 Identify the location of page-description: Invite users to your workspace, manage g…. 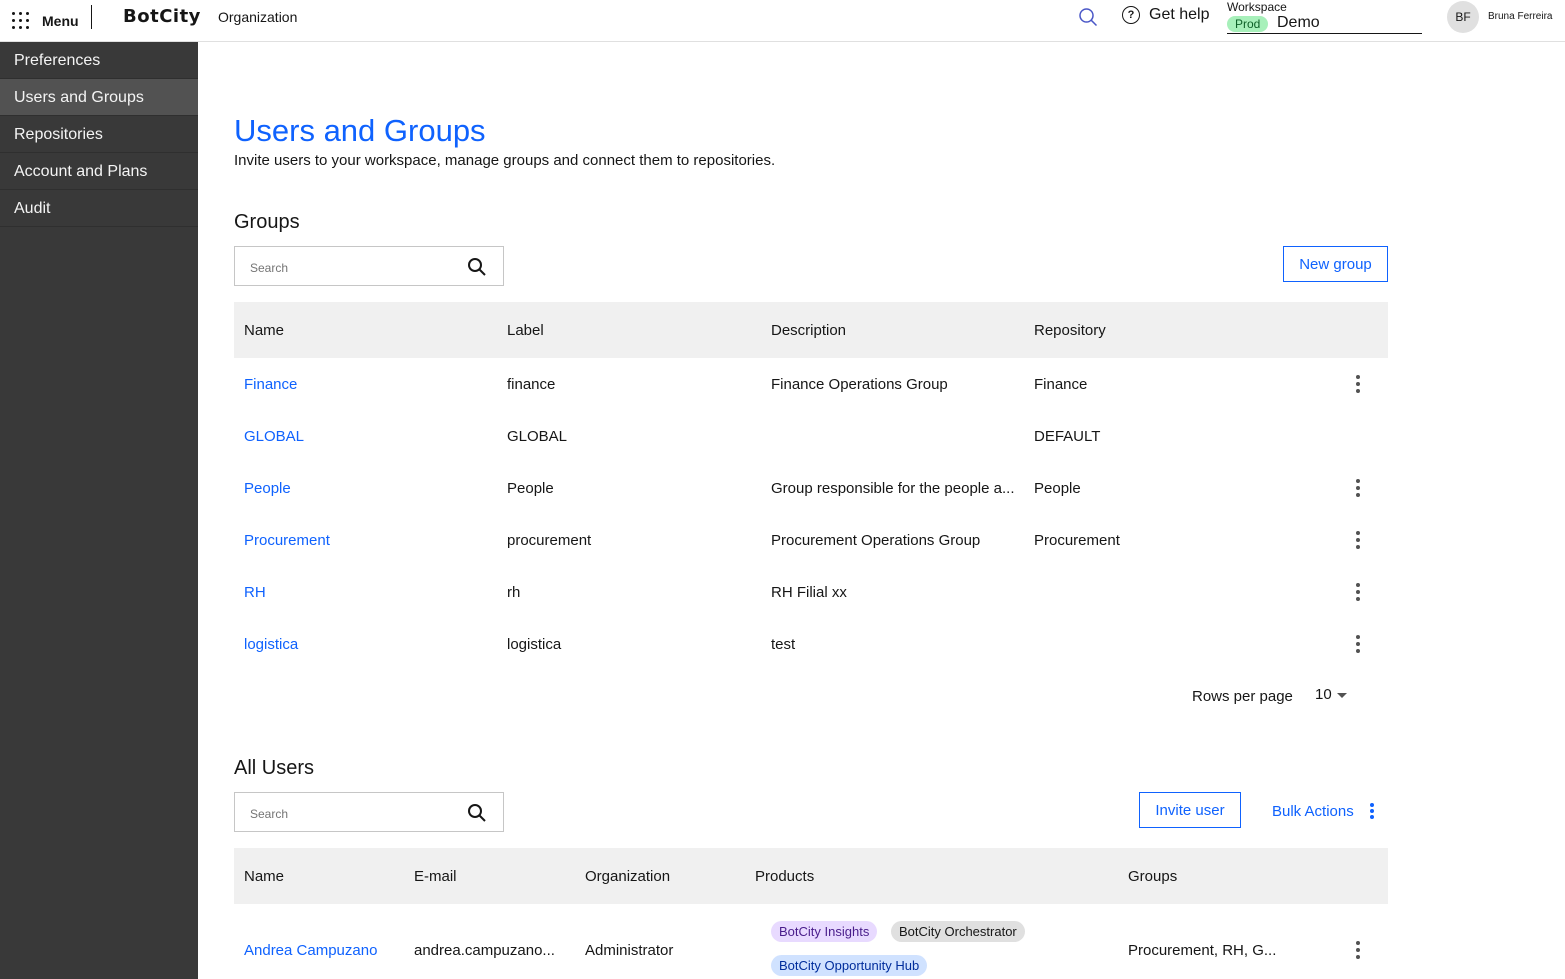
(505, 160).